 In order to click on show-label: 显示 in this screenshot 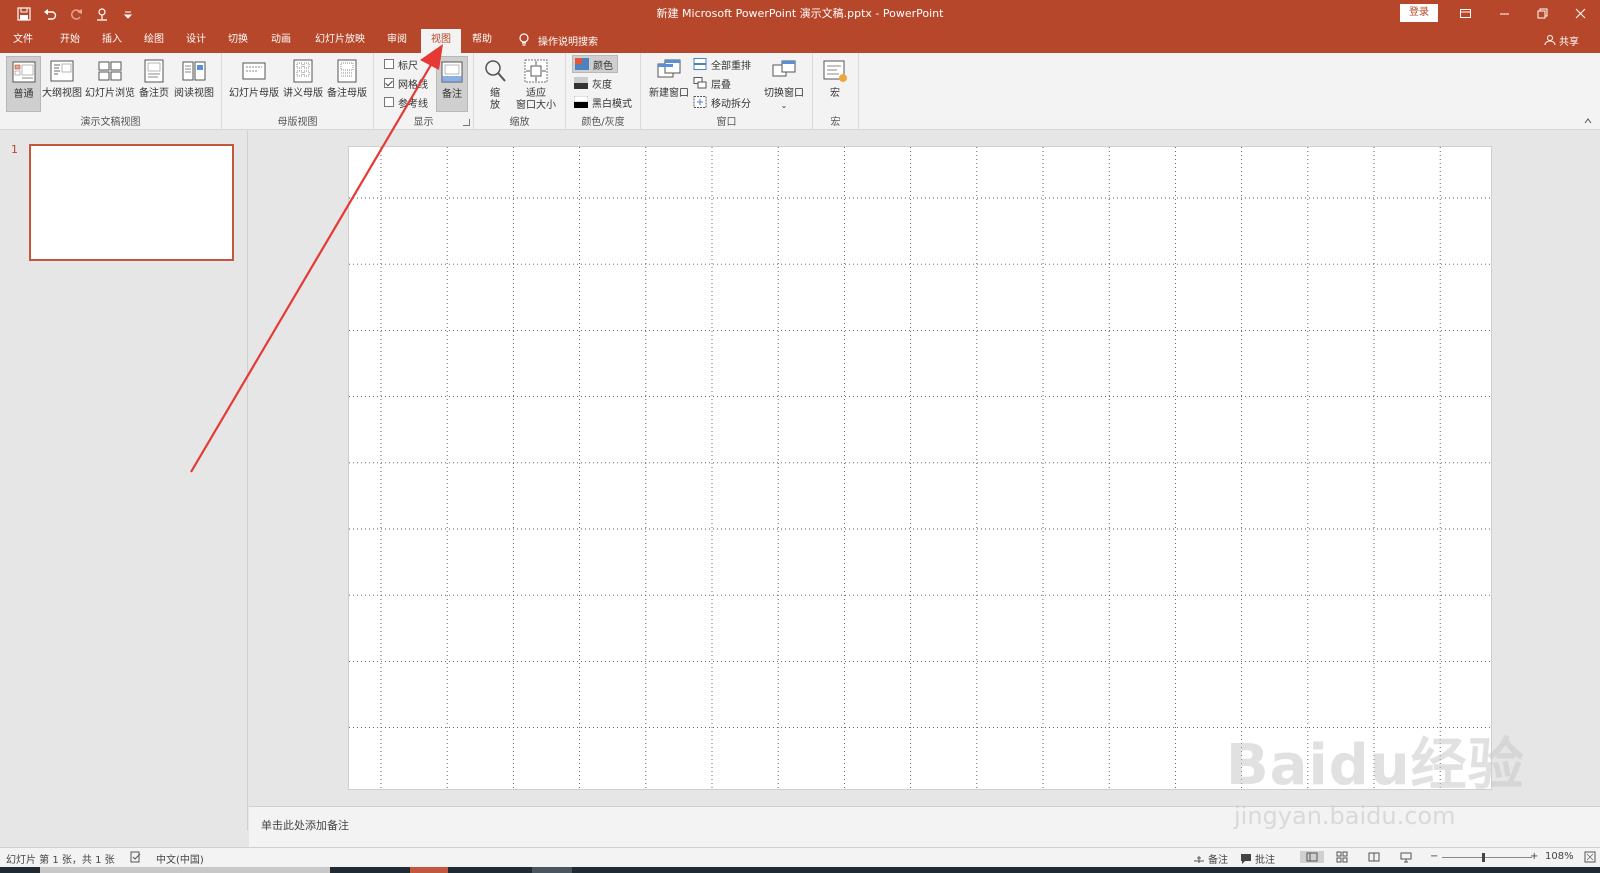, I will do `click(423, 122)`.